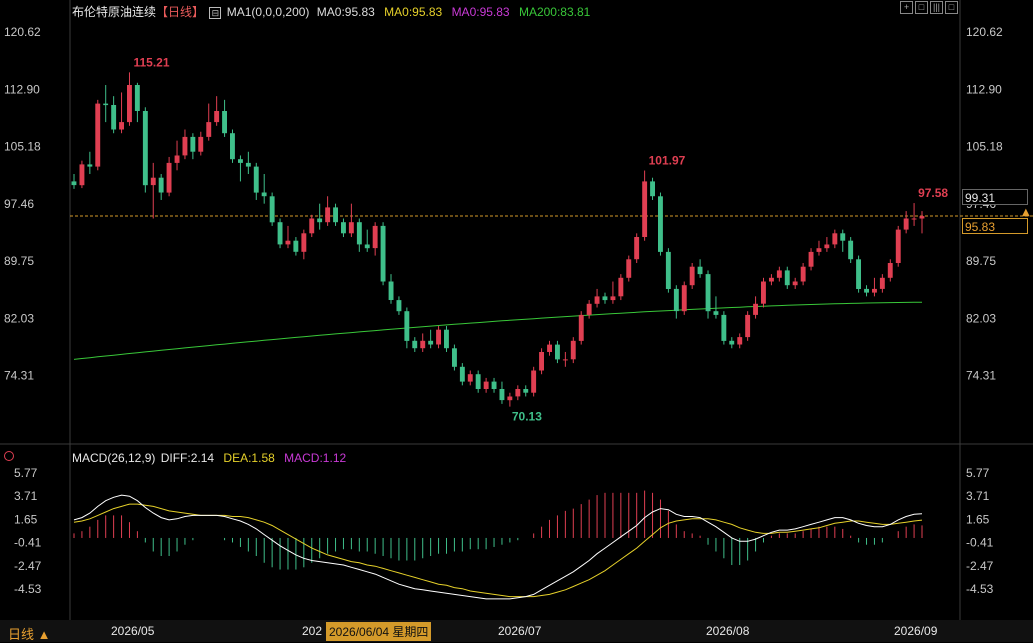  Describe the element at coordinates (114, 12) in the screenshot. I see `symbol-name: 布伦特原油连续` at that location.